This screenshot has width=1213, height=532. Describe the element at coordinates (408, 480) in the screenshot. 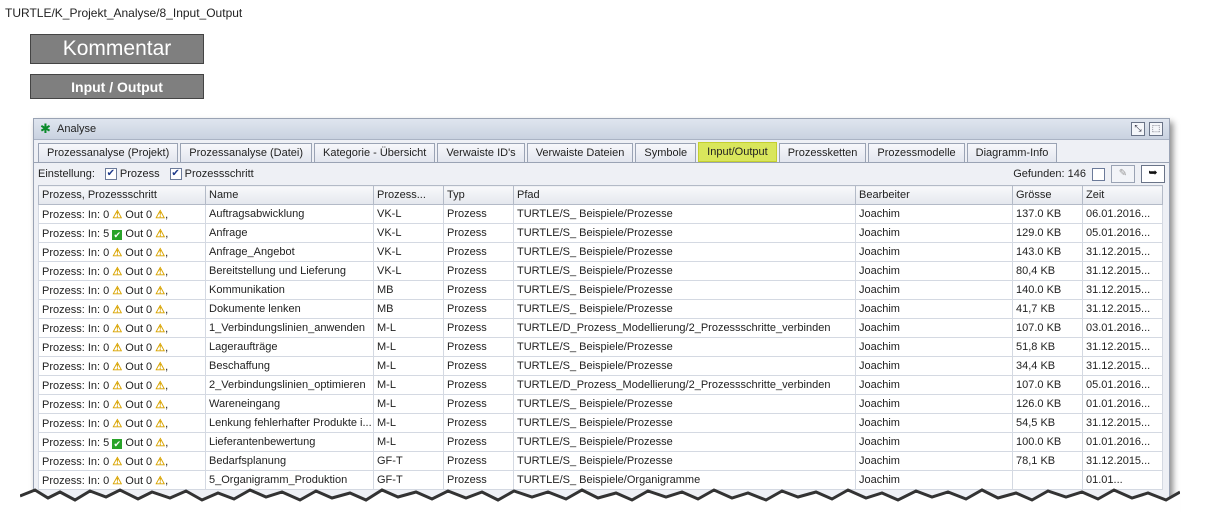

I see `cell-code: GF-T` at that location.